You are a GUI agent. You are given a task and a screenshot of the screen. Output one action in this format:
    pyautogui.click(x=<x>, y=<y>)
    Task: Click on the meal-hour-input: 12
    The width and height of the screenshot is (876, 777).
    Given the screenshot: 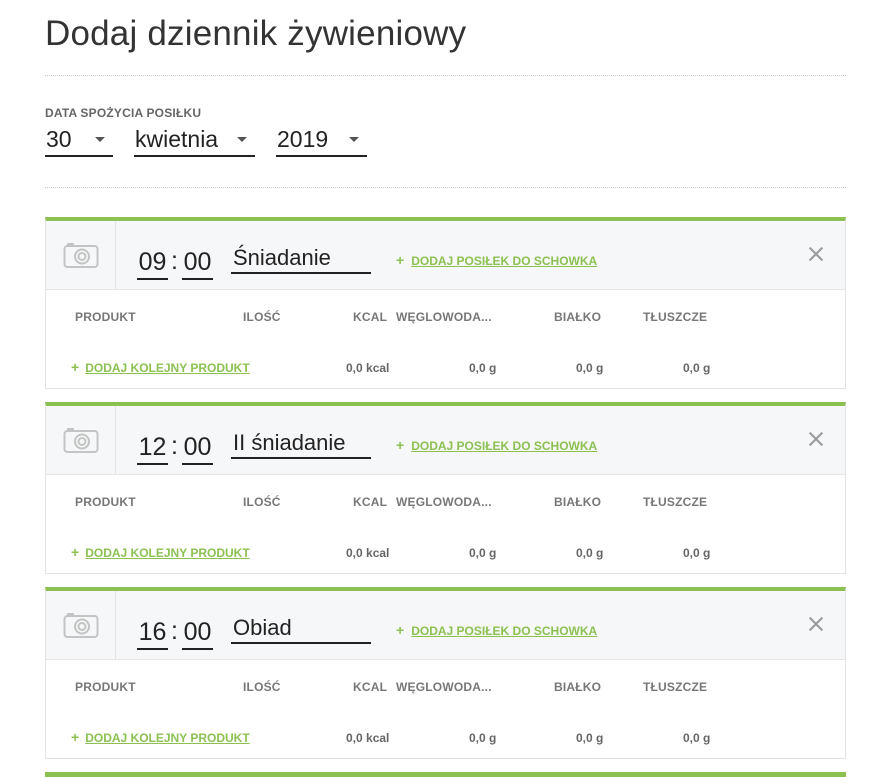 What is the action you would take?
    pyautogui.click(x=152, y=448)
    